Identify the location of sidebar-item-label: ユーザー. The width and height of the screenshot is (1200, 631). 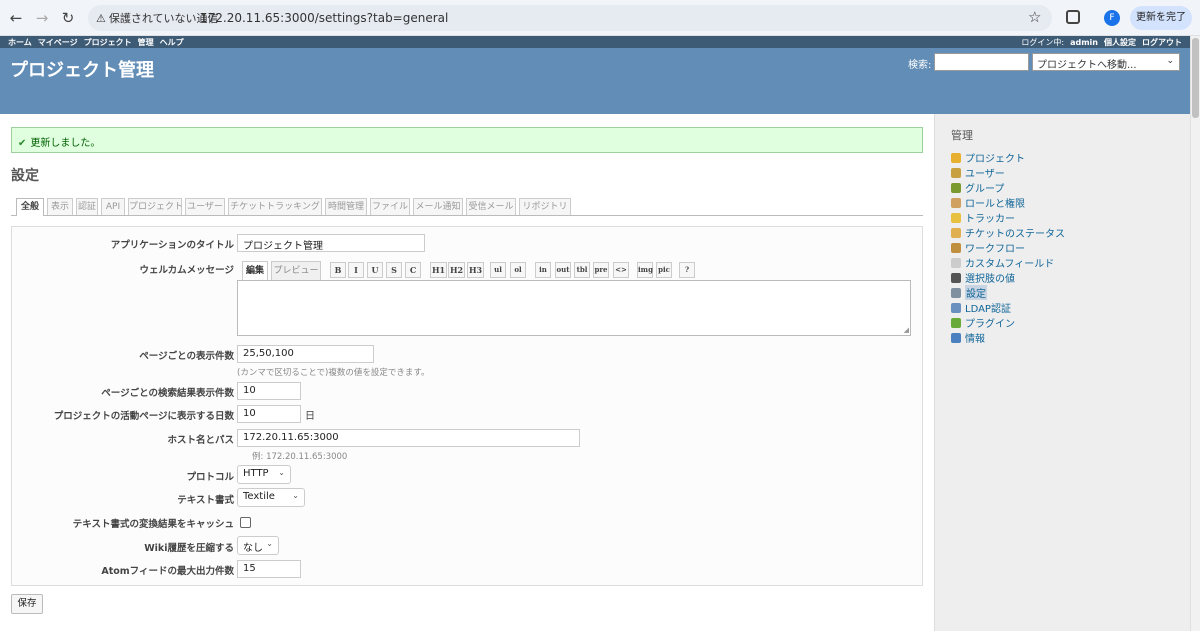
(985, 174).